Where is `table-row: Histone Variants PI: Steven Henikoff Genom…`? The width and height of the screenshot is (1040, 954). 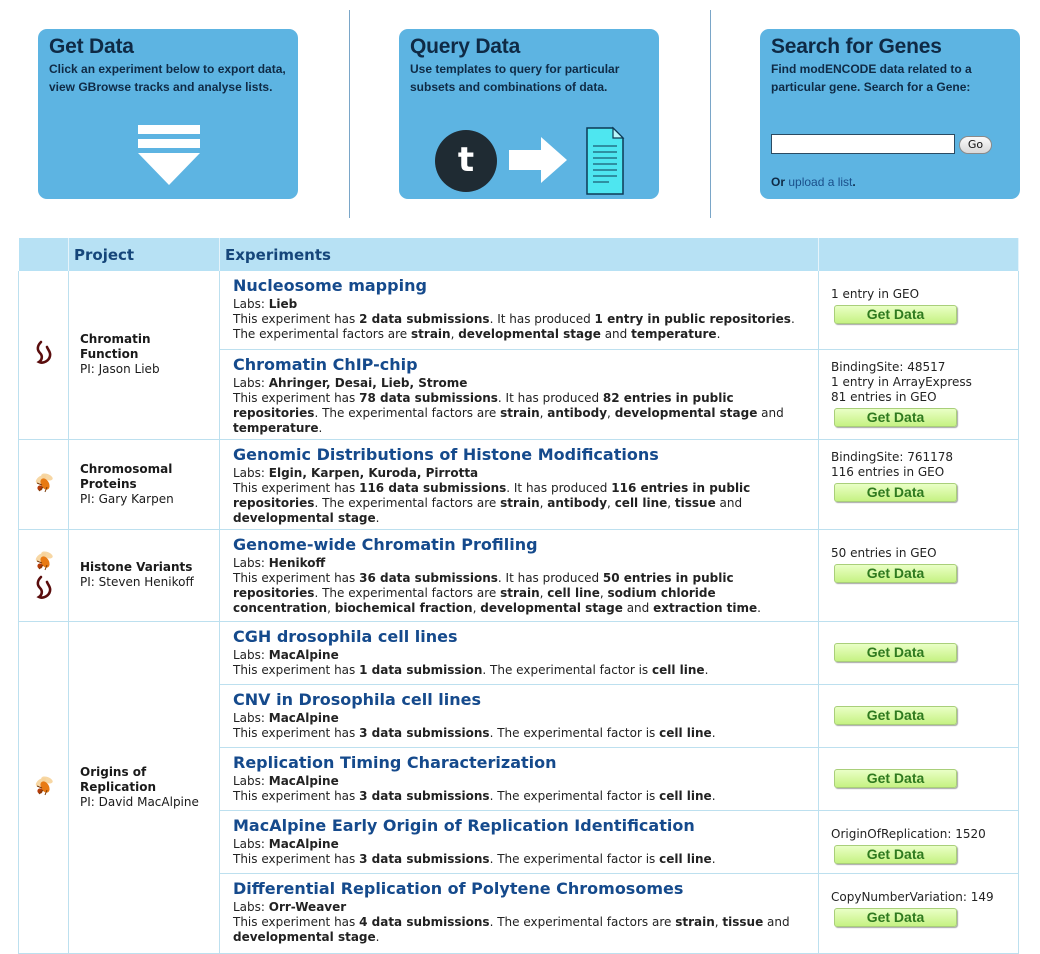
table-row: Histone Variants PI: Steven Henikoff Genom… is located at coordinates (518, 575).